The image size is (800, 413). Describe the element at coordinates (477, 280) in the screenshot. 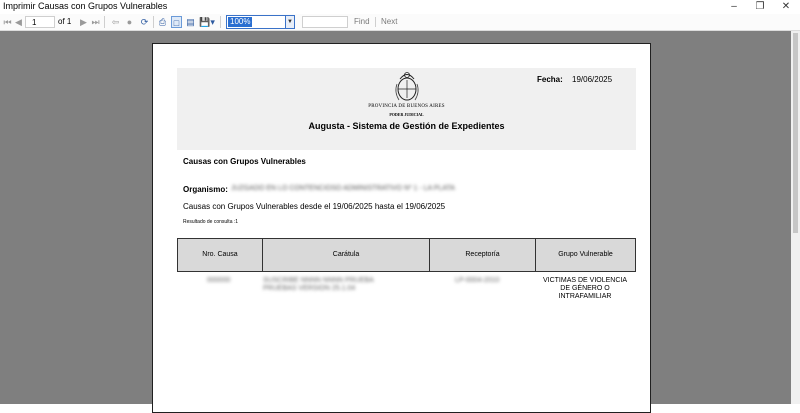

I see `table-cell-receptoria: LP-0004-2010` at that location.